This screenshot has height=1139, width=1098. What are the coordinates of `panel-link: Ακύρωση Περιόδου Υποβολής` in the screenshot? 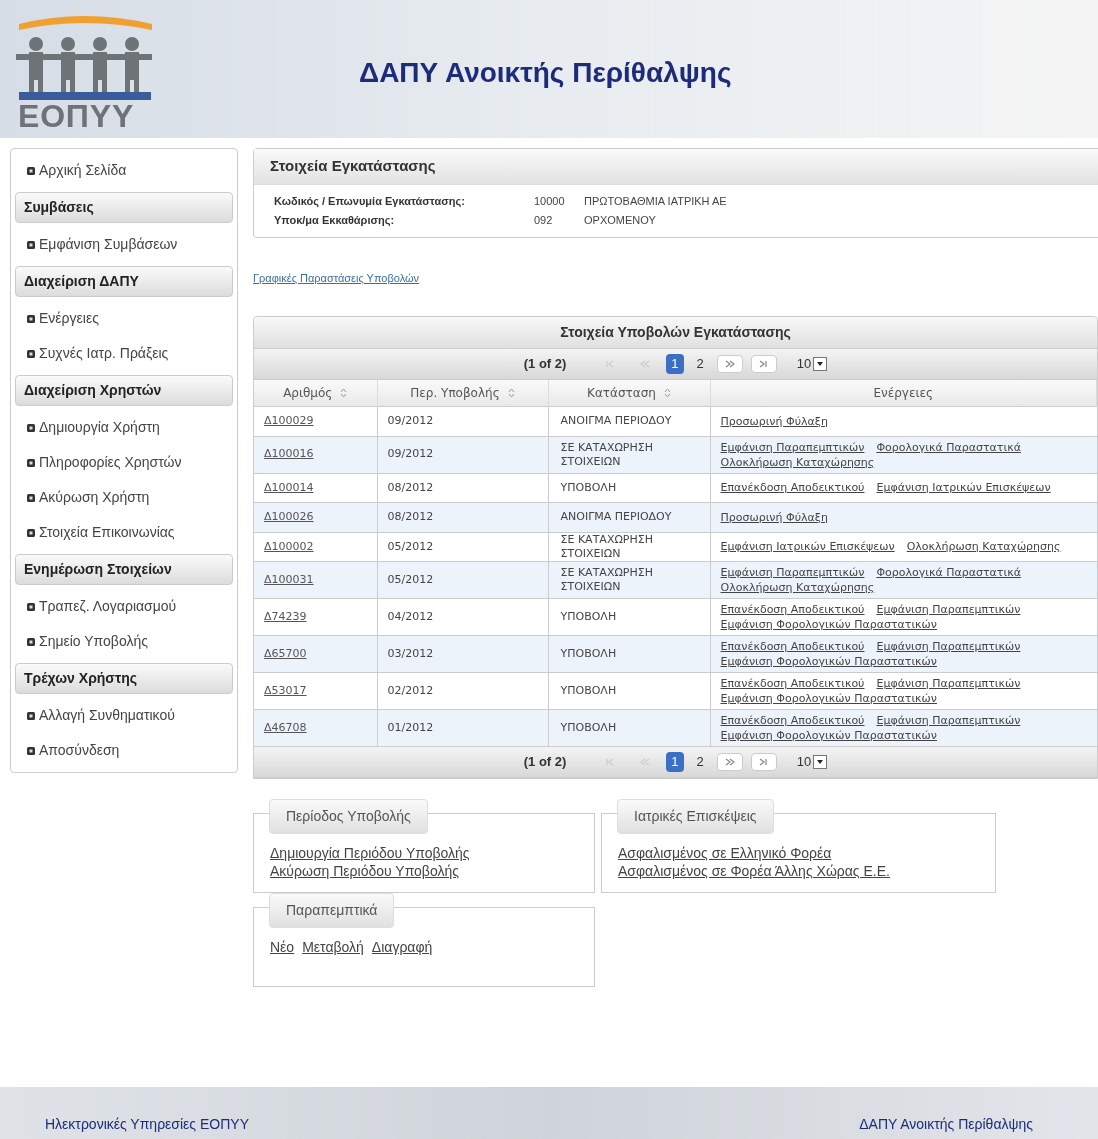 It's located at (364, 871).